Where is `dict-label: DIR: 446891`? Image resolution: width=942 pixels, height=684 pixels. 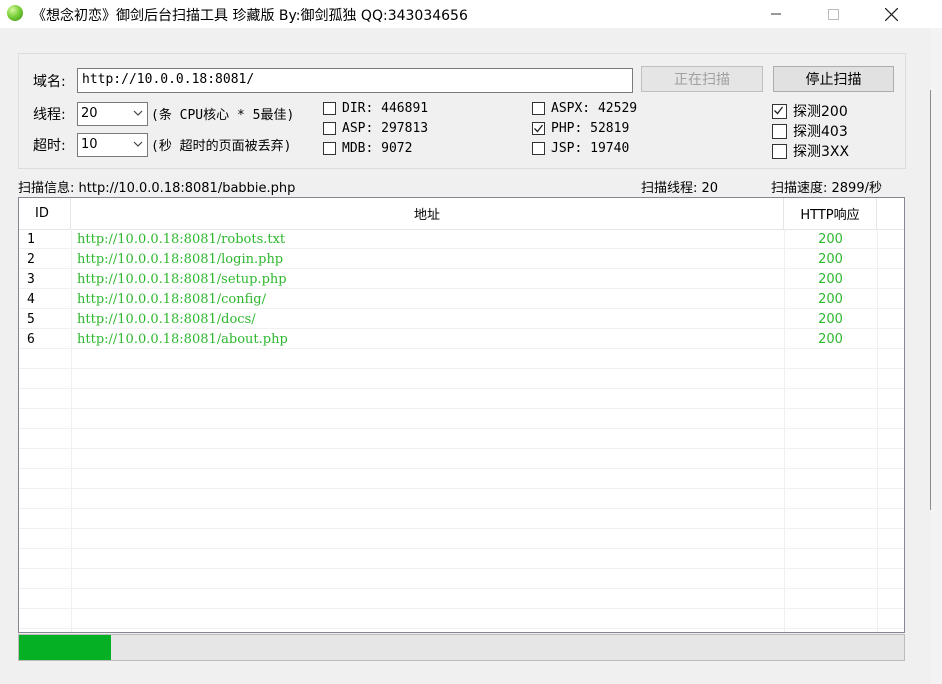
dict-label: DIR: 446891 is located at coordinates (385, 108).